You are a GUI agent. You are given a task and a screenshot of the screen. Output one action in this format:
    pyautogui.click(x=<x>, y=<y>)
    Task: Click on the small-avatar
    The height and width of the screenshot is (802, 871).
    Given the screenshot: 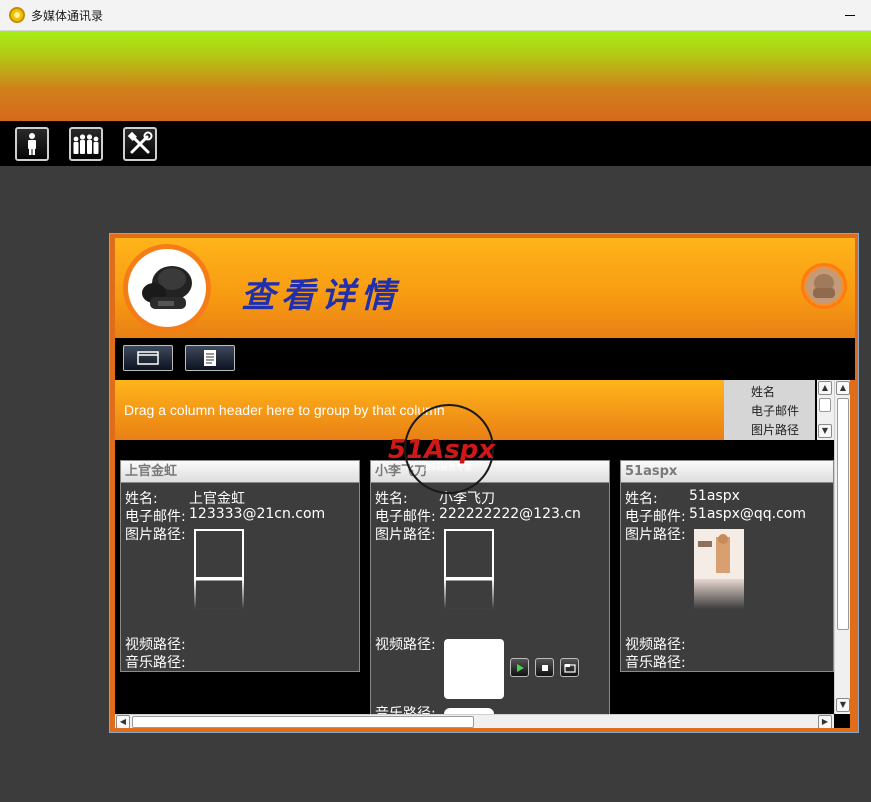 What is the action you would take?
    pyautogui.click(x=824, y=286)
    